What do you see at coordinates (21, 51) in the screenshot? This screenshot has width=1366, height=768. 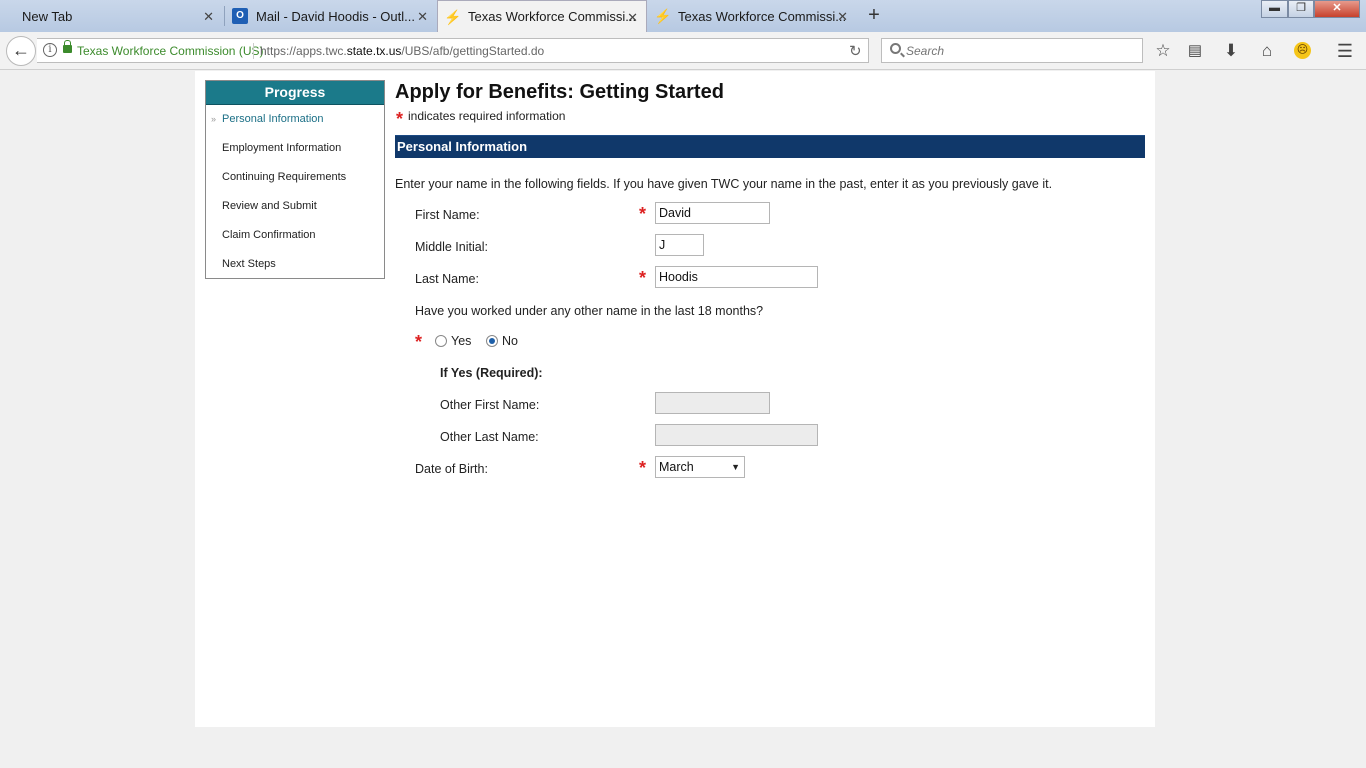 I see `back-button: ←` at bounding box center [21, 51].